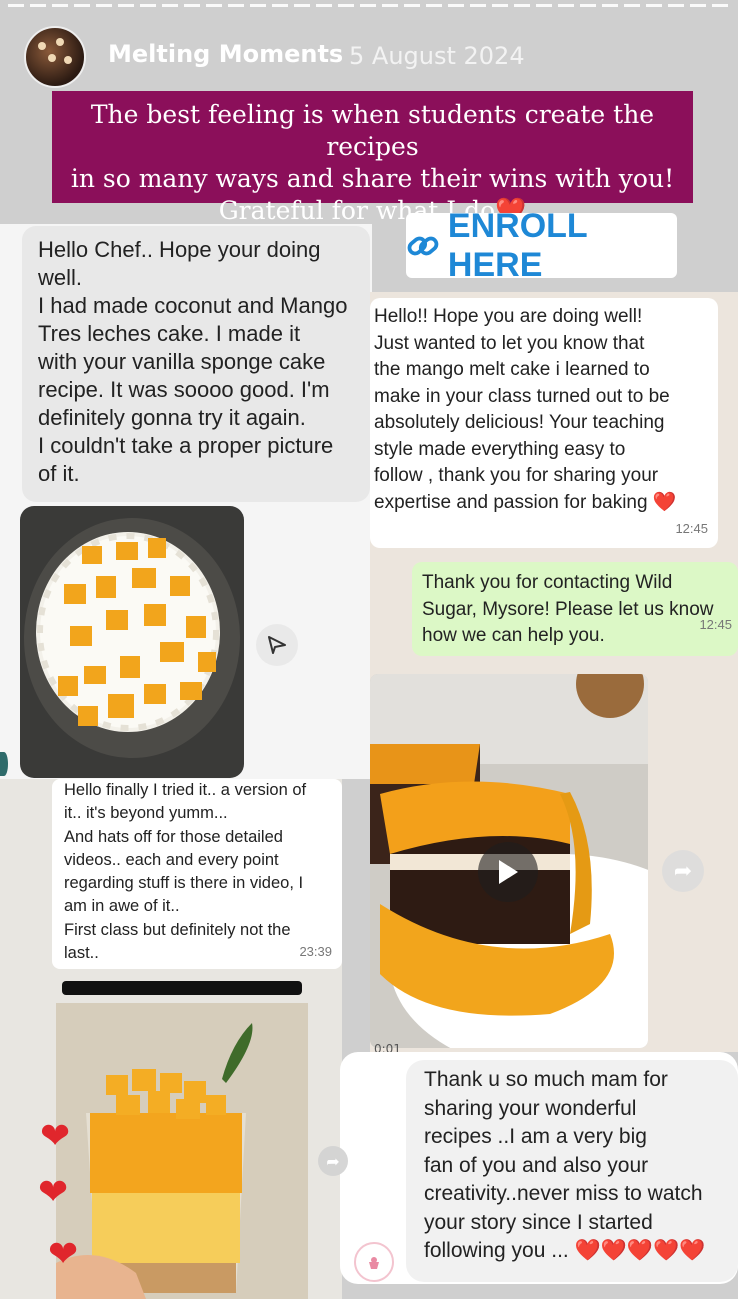 The height and width of the screenshot is (1299, 738). I want to click on enroll-here-button: ENROLL HERE, so click(541, 245).